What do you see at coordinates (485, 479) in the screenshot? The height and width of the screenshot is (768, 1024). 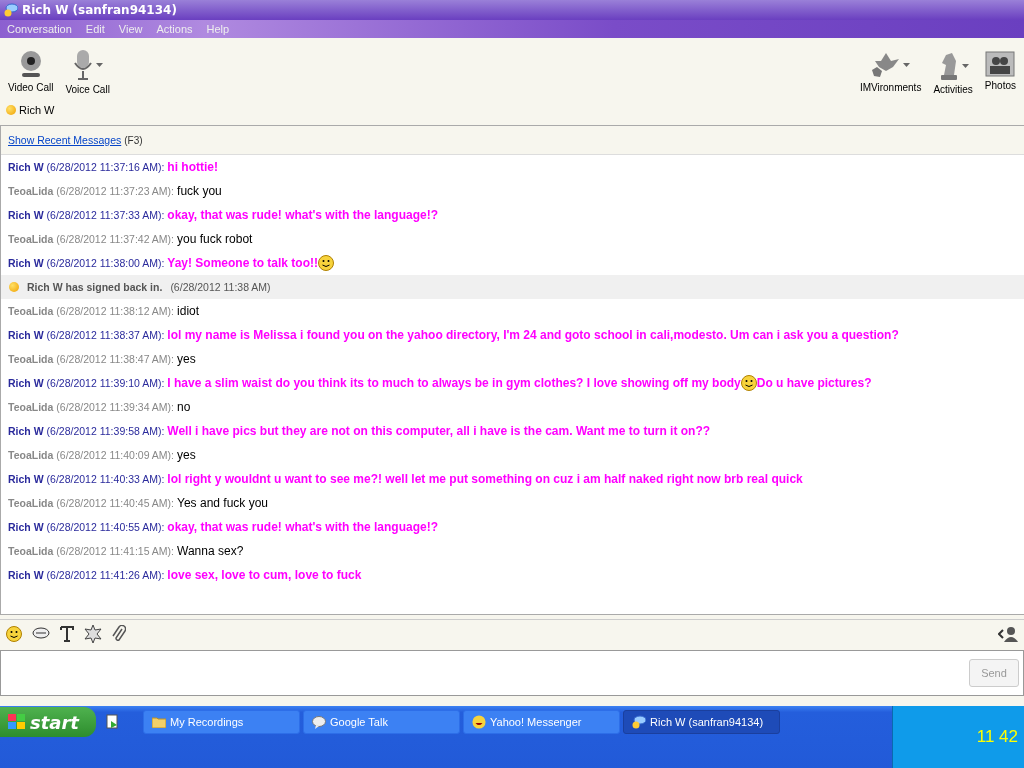 I see `message-text: lol right y wouldnt u want to see me?! well let me put something on cuz i am half naked right now brb real quick` at bounding box center [485, 479].